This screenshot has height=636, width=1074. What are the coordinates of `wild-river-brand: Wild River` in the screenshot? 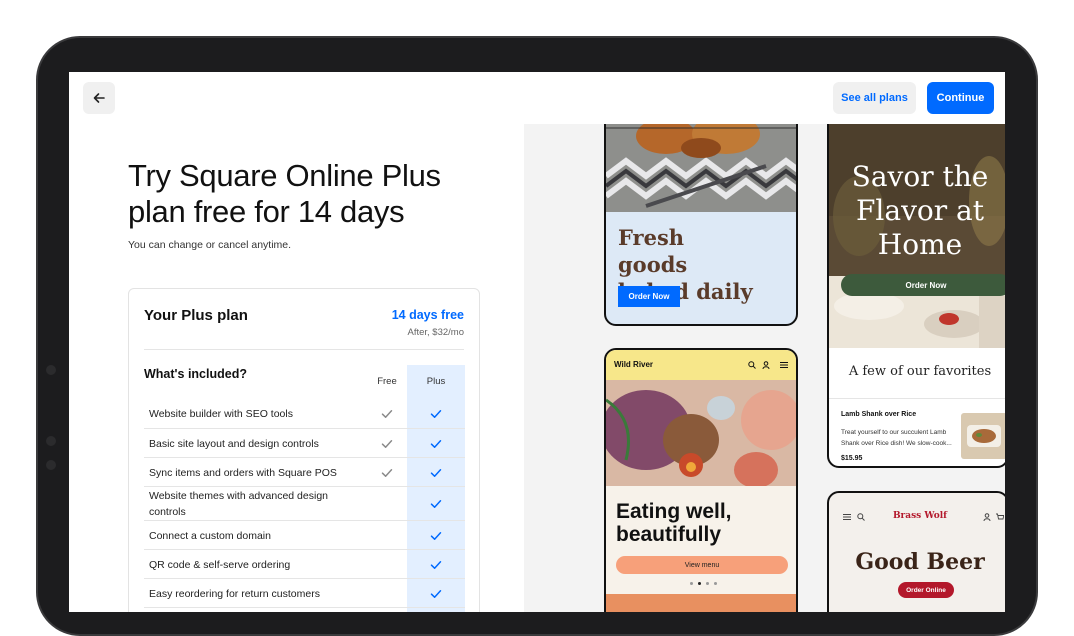 It's located at (634, 364).